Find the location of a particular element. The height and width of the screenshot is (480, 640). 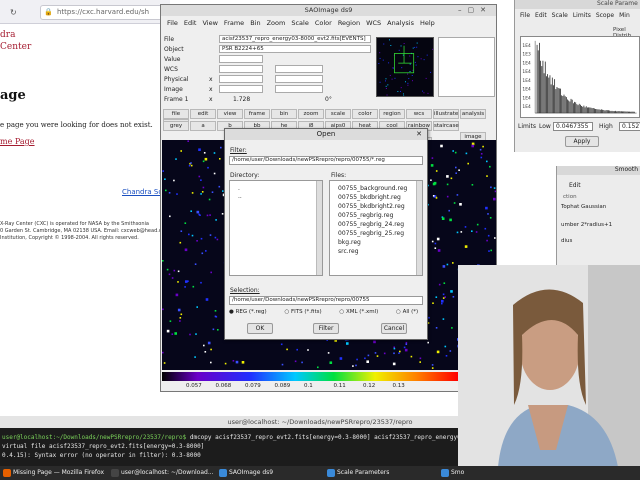

window-controls-icon: –▢✕ is located at coordinates (475, 10).